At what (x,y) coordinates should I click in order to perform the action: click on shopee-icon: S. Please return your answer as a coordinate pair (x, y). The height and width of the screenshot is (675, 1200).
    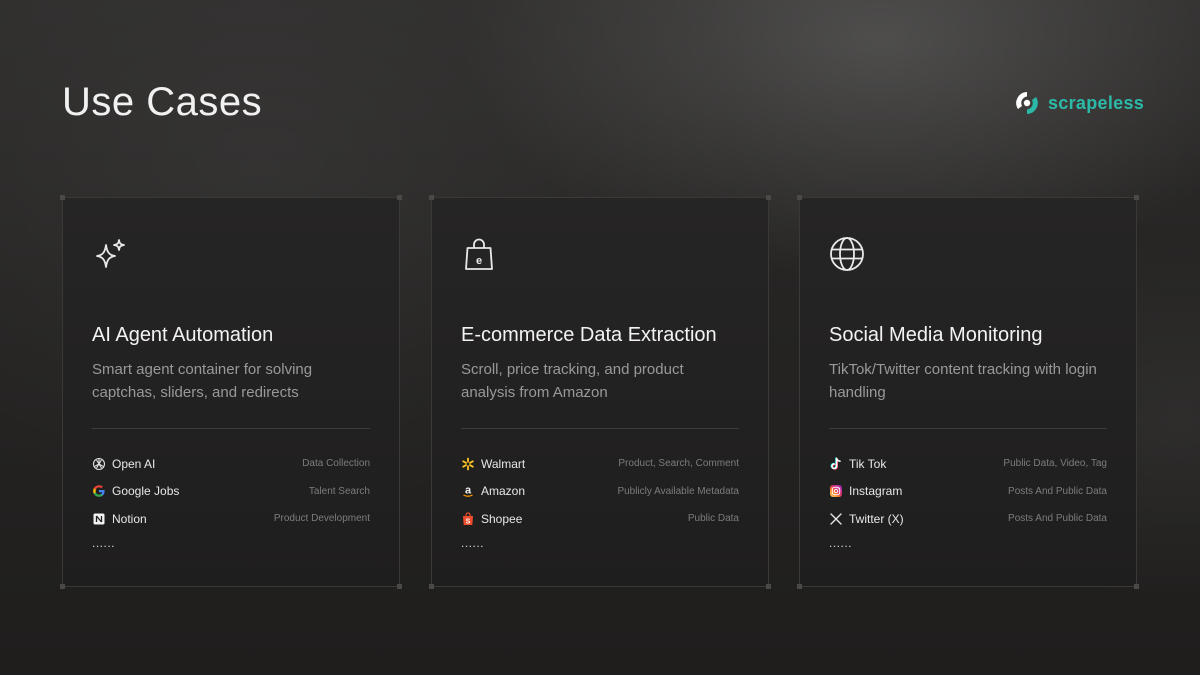
    Looking at the image, I should click on (468, 519).